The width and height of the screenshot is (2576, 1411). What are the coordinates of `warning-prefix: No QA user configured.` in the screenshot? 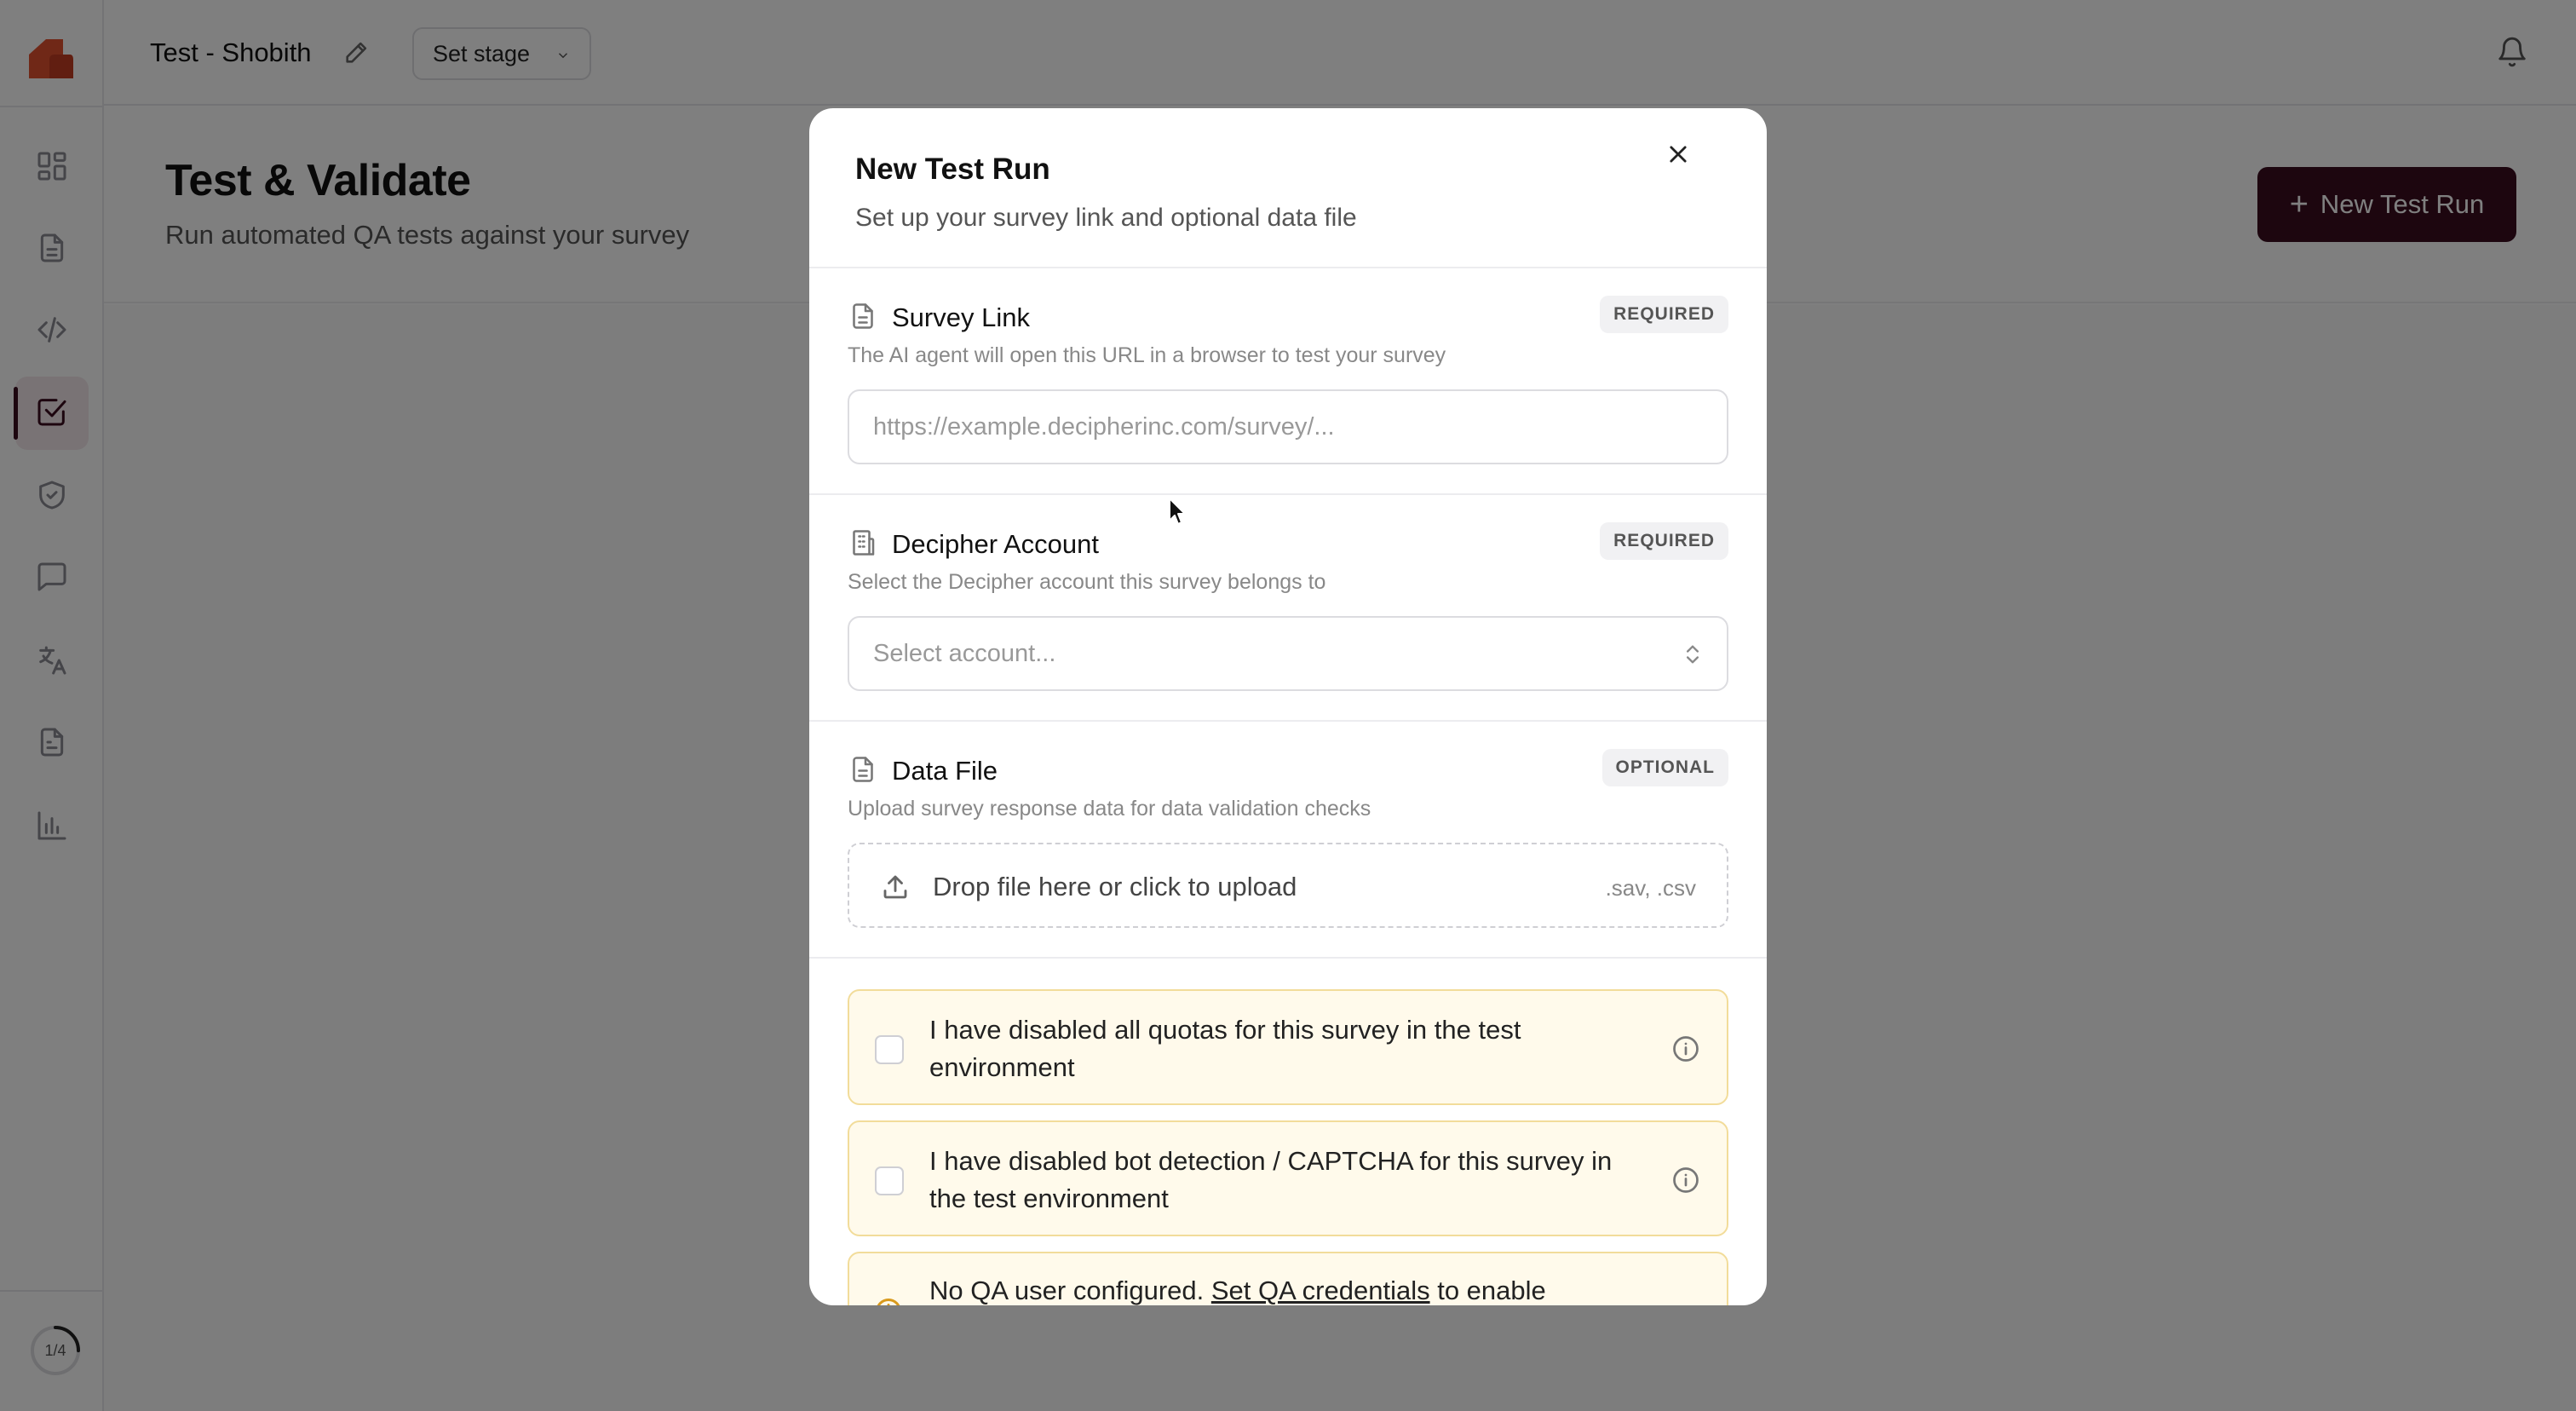 It's located at (1070, 1290).